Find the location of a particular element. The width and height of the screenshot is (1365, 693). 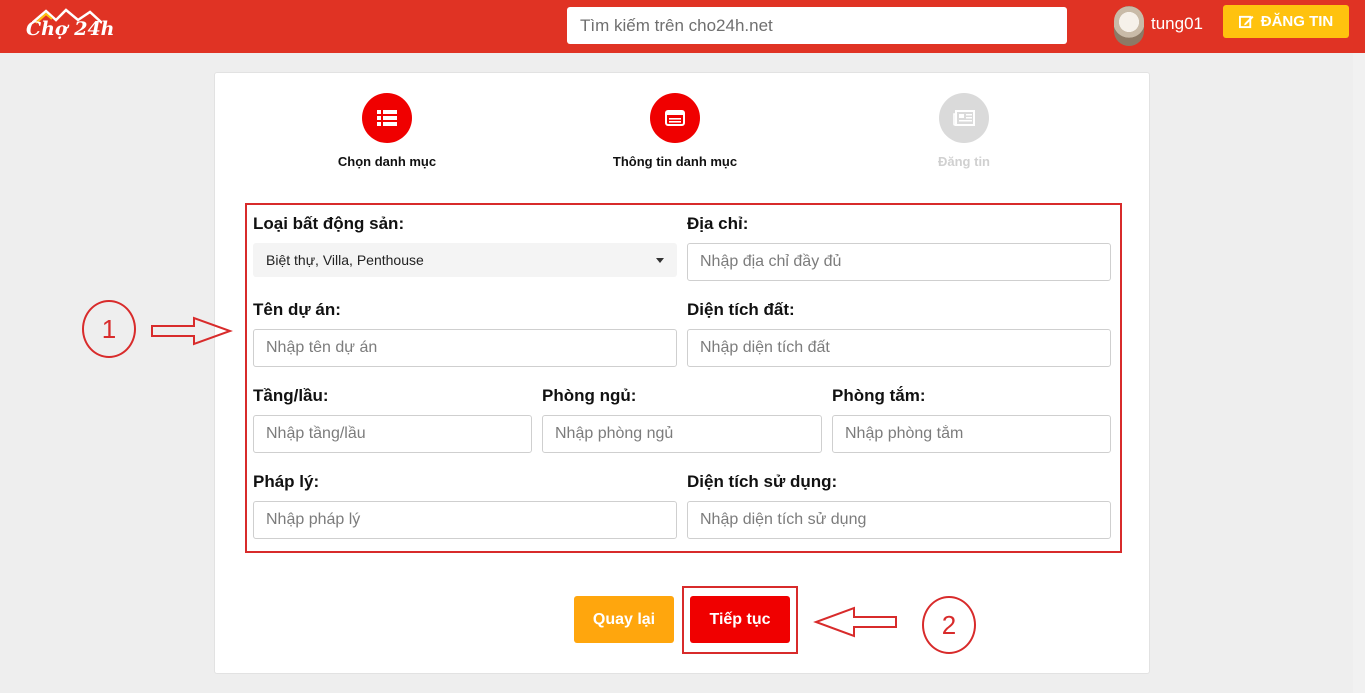

bathrooms-input is located at coordinates (971, 434).